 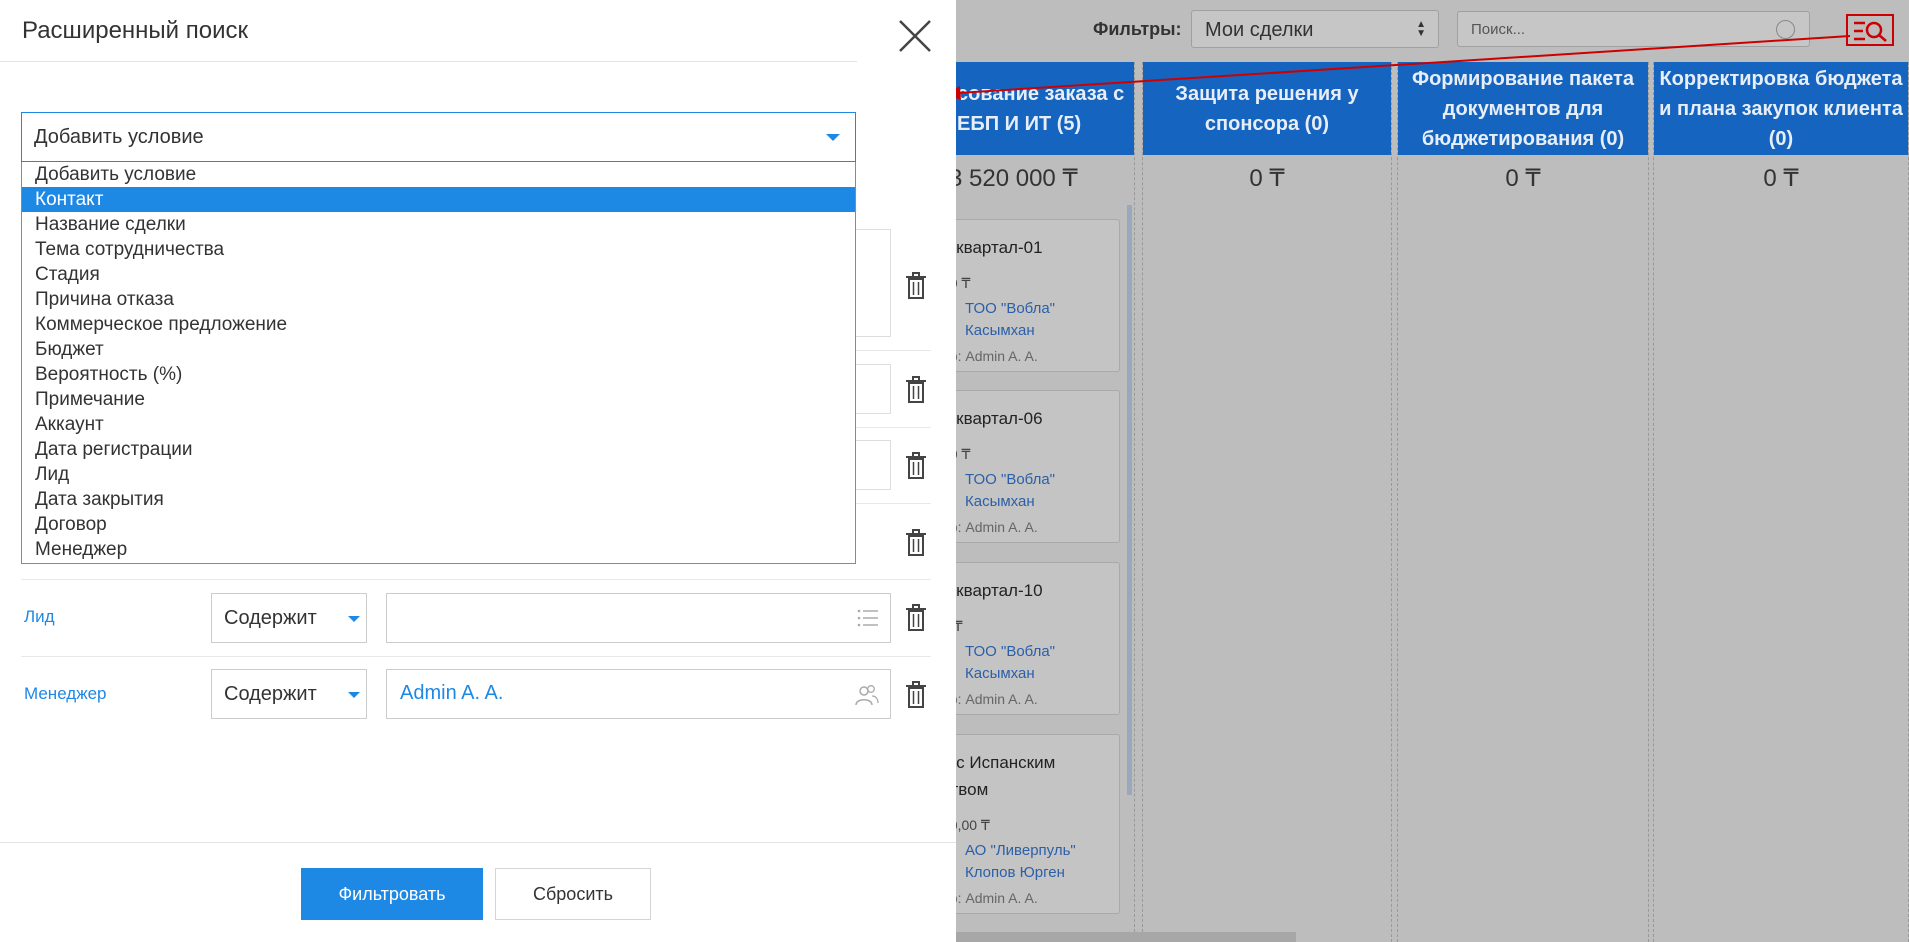 What do you see at coordinates (428, 61) in the screenshot?
I see `header-divider` at bounding box center [428, 61].